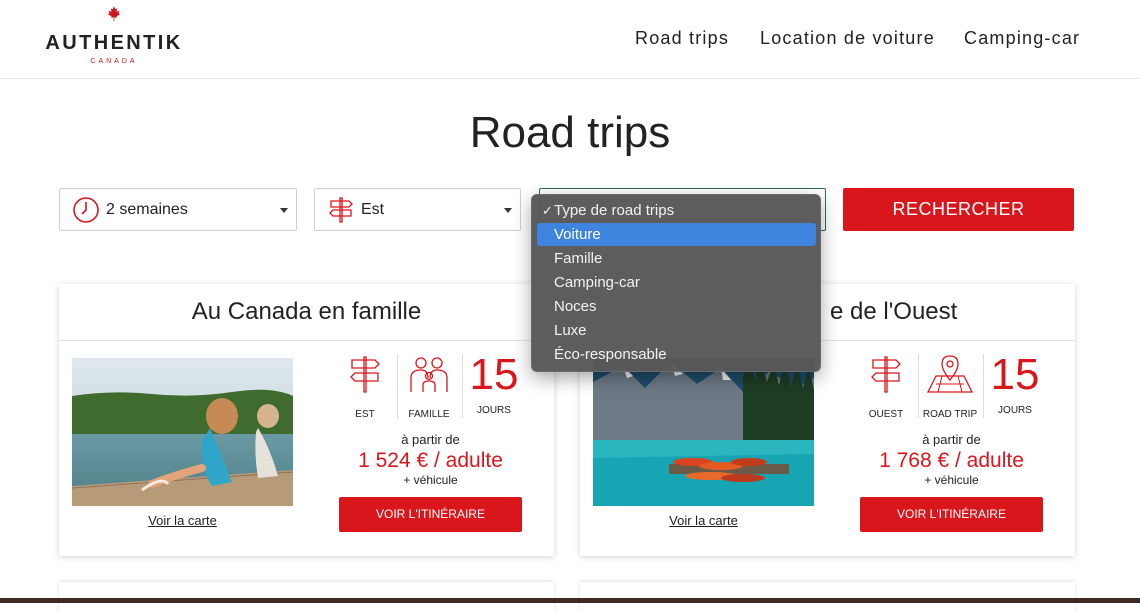 This screenshot has width=1140, height=612. I want to click on maple-leaf-icon, so click(114, 14).